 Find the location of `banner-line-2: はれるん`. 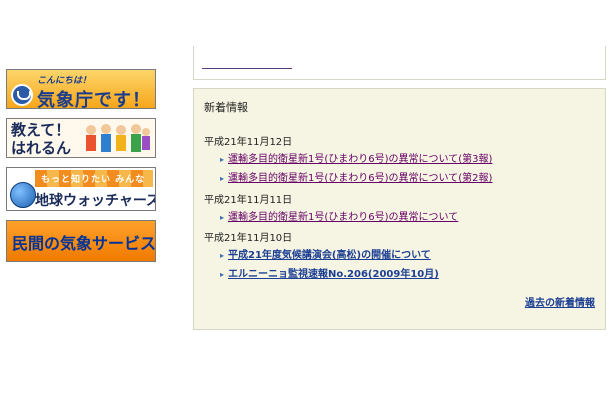

banner-line-2: はれるん is located at coordinates (41, 148).